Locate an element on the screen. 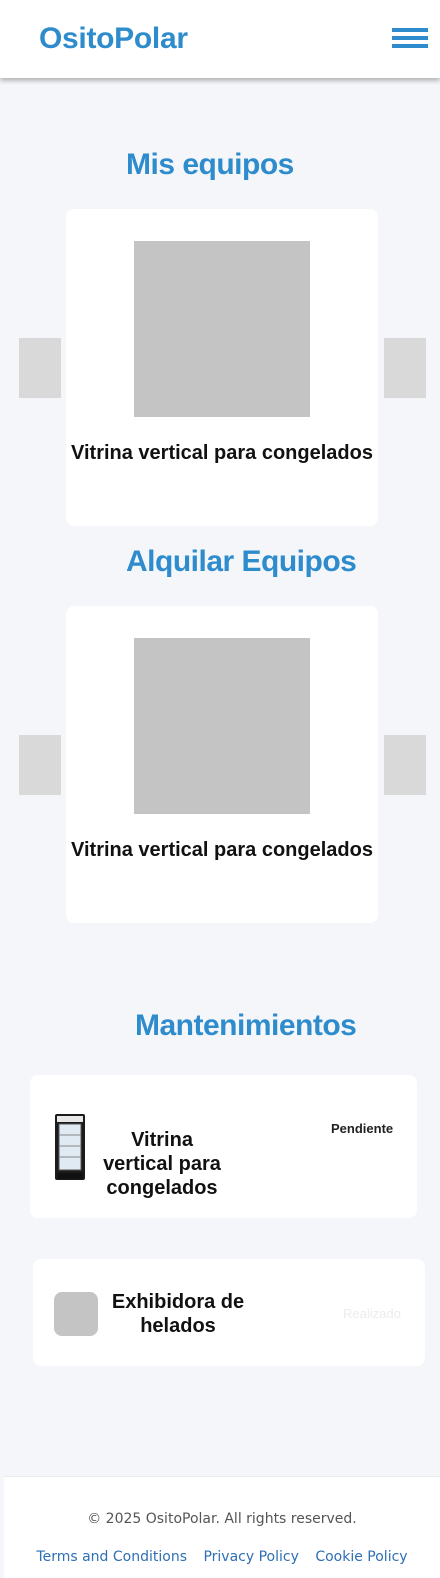 This screenshot has height=1578, width=440. copyright-text: © 2025 OsitoPolar. All rights reserved. is located at coordinates (222, 1519).